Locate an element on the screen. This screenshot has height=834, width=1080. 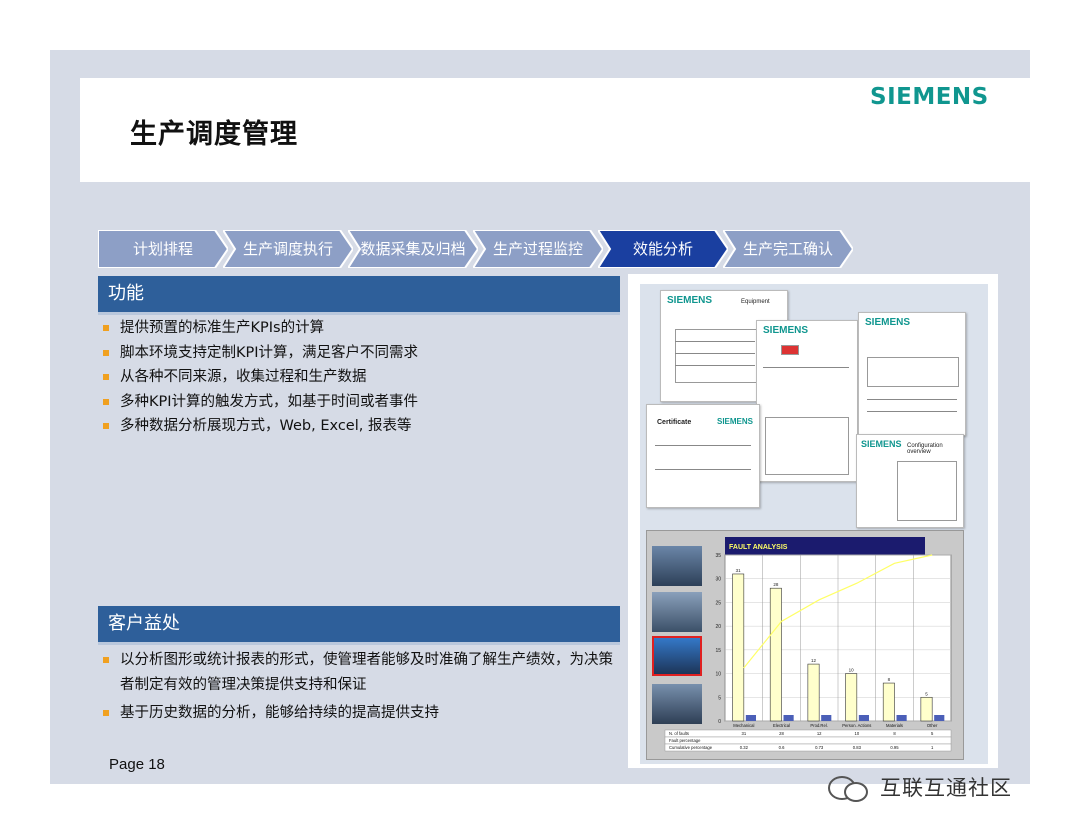
function-item: 从各种不同来源，收集过程和生产数据 is located at coordinates (360, 377).